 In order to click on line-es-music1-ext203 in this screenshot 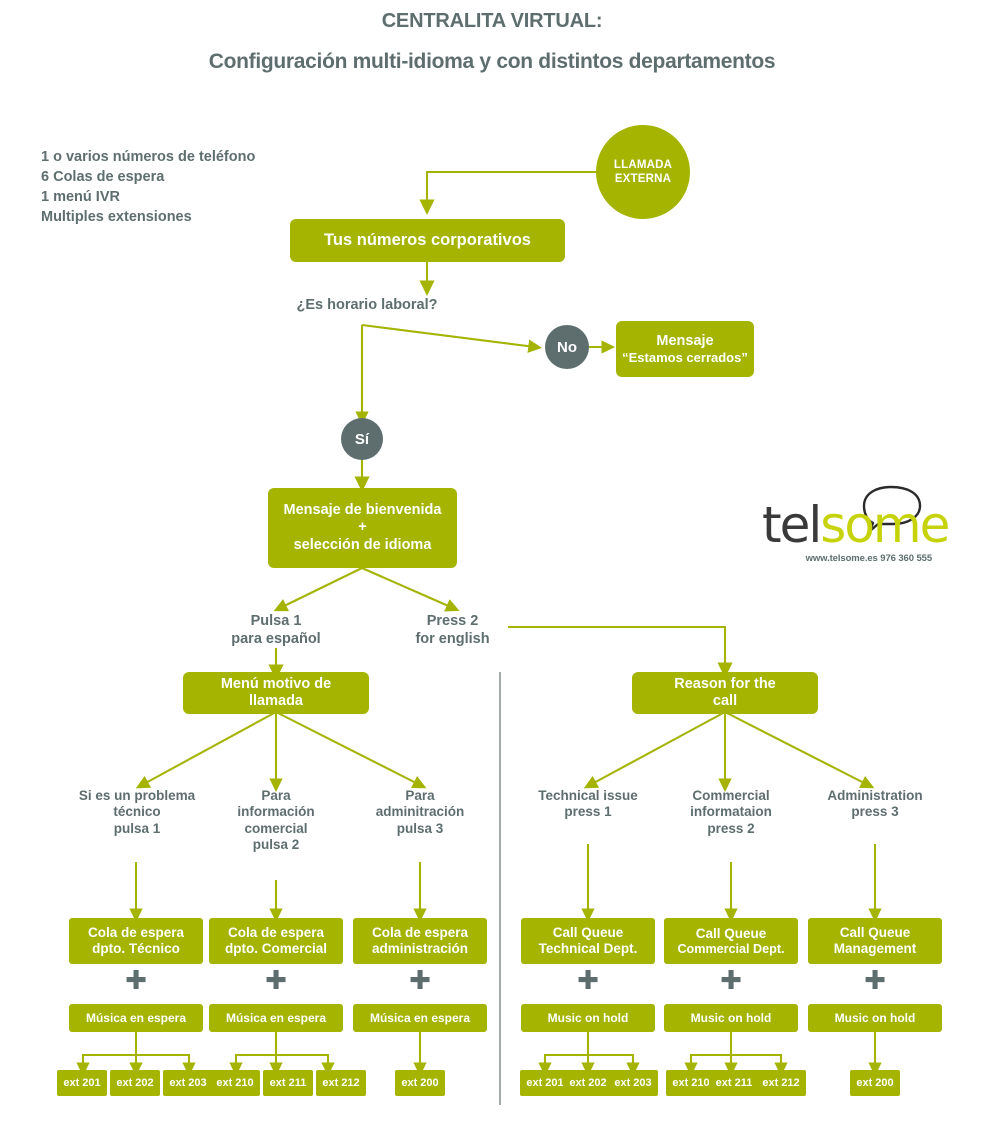, I will do `click(166, 1065)`.